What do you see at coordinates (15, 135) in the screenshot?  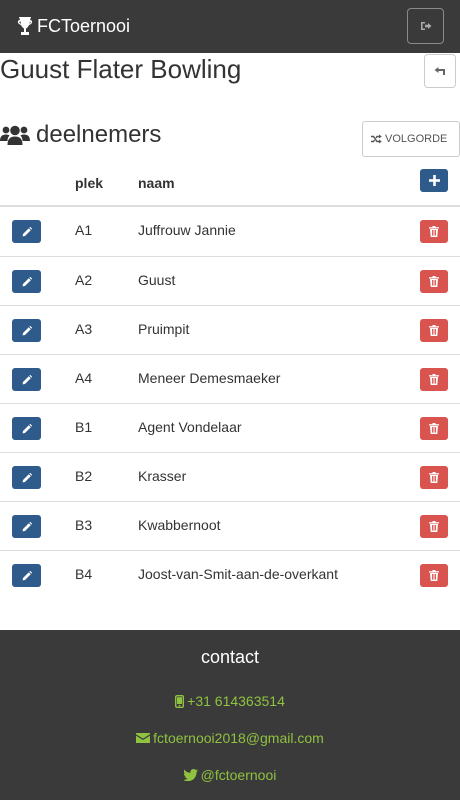 I see `users-icon` at bounding box center [15, 135].